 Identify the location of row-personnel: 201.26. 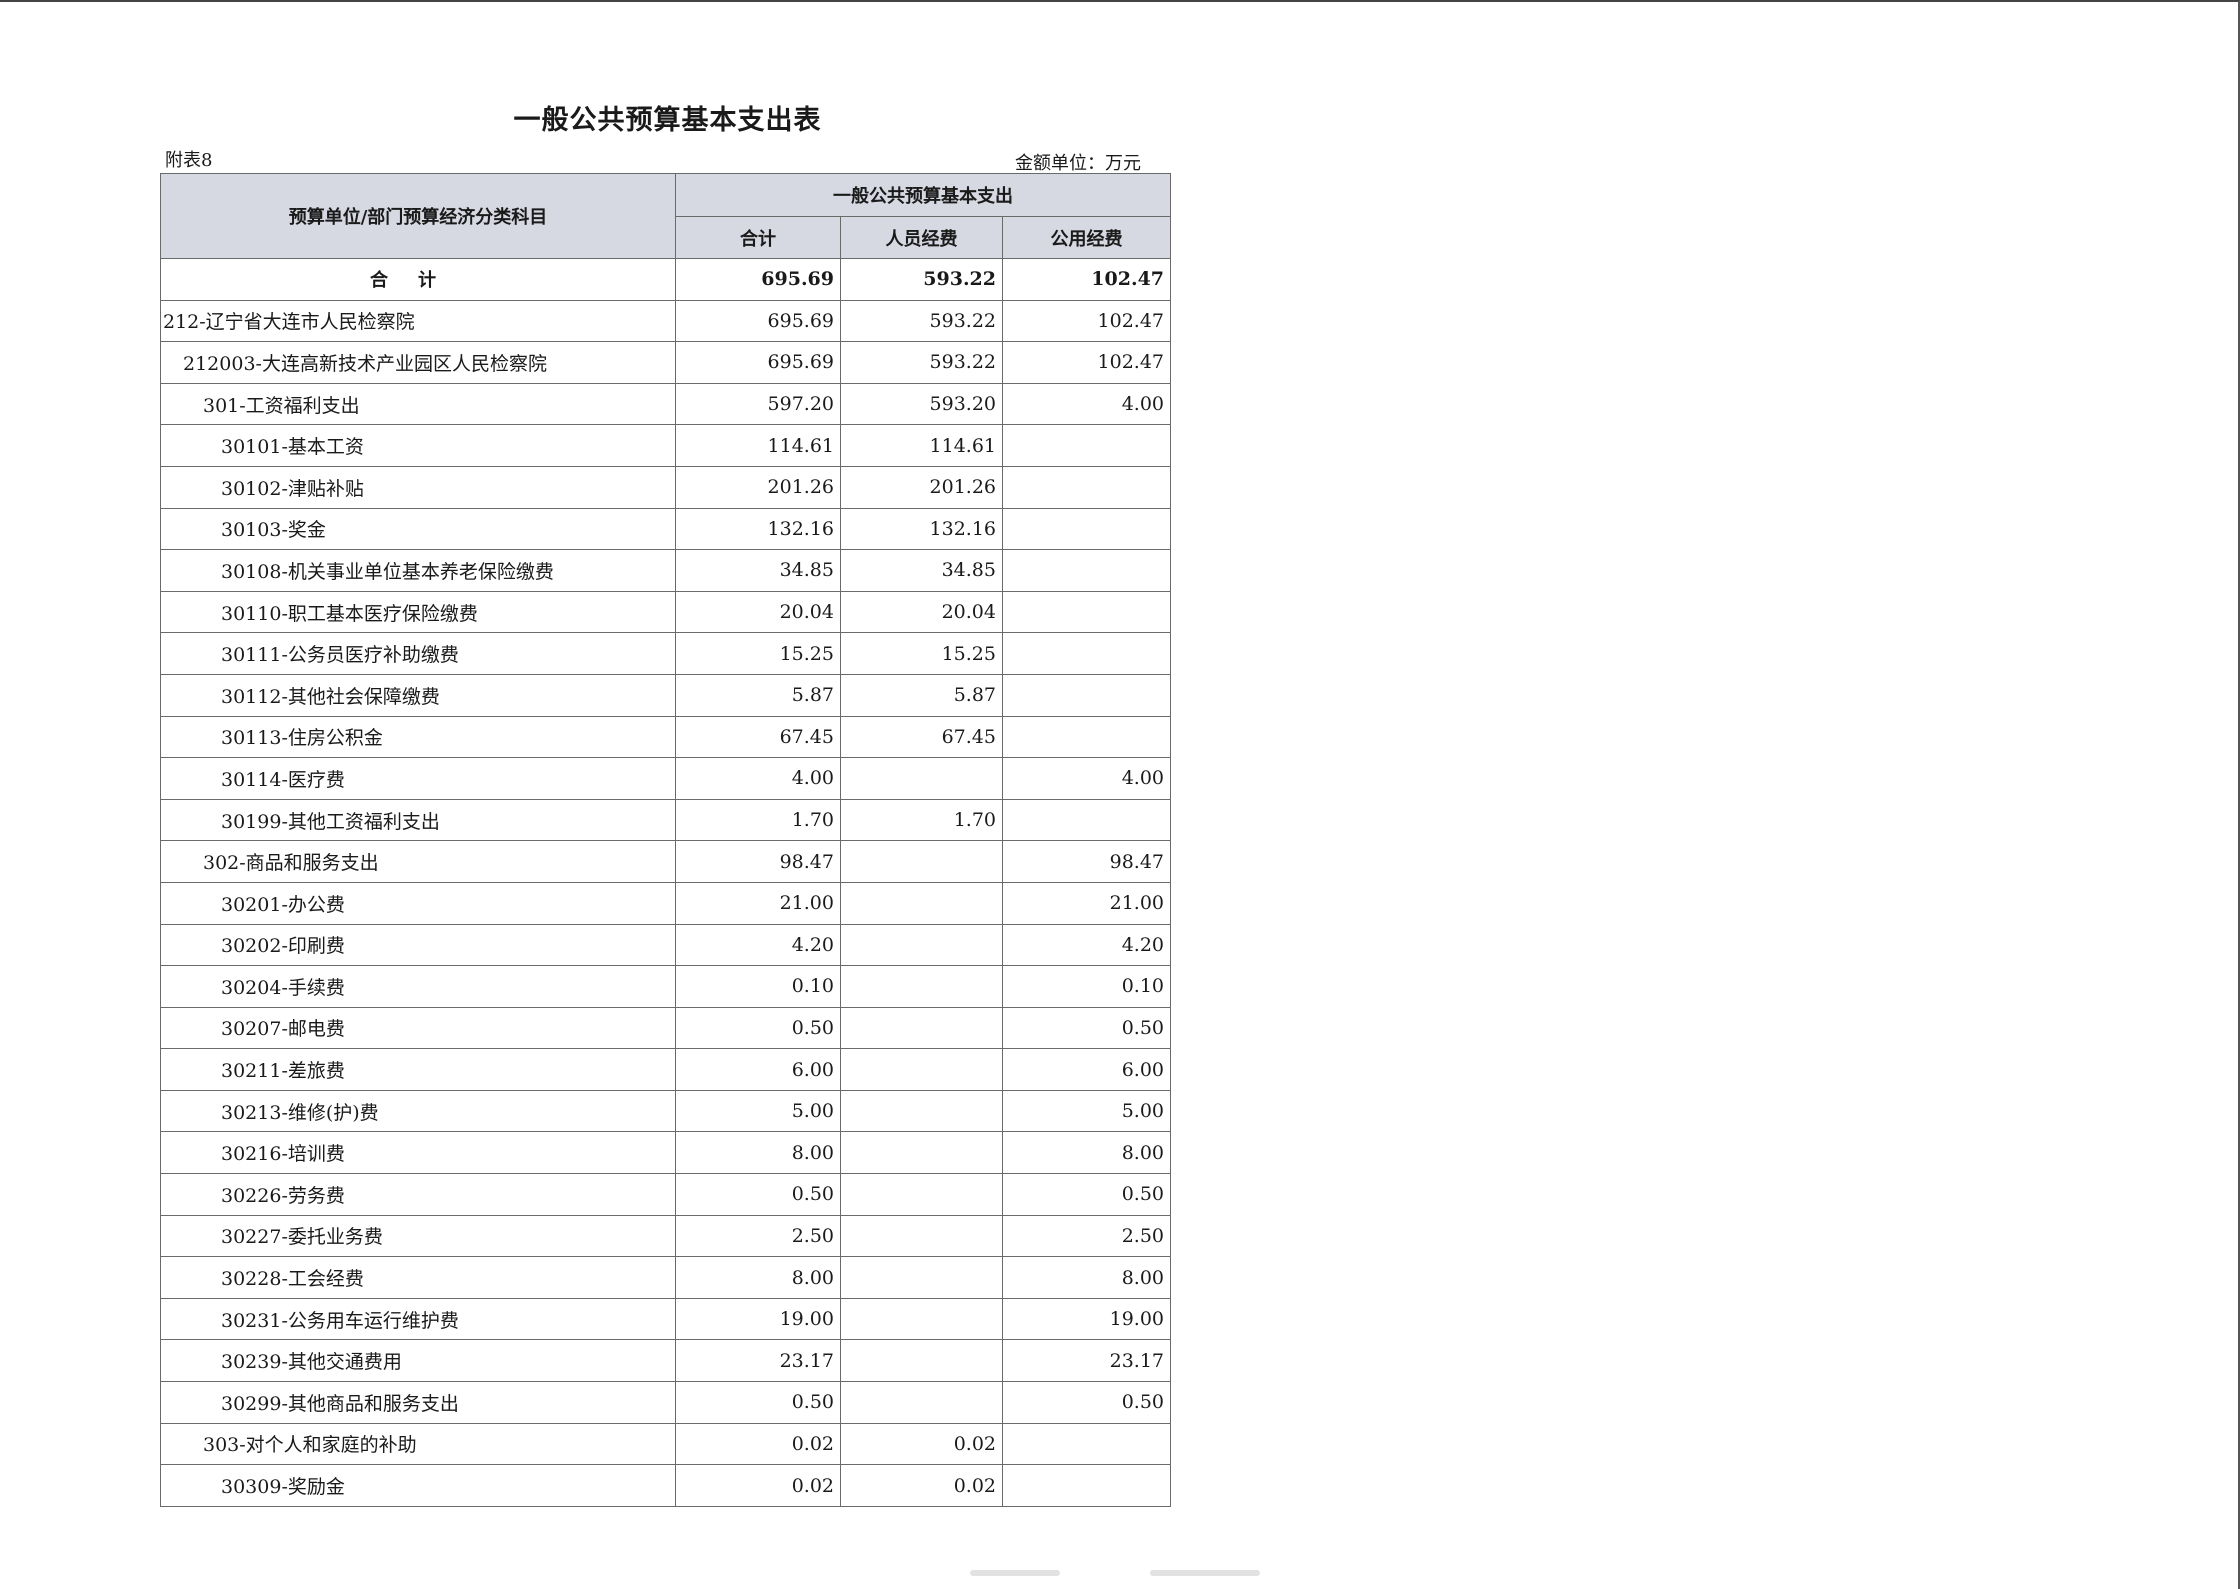
(921, 487).